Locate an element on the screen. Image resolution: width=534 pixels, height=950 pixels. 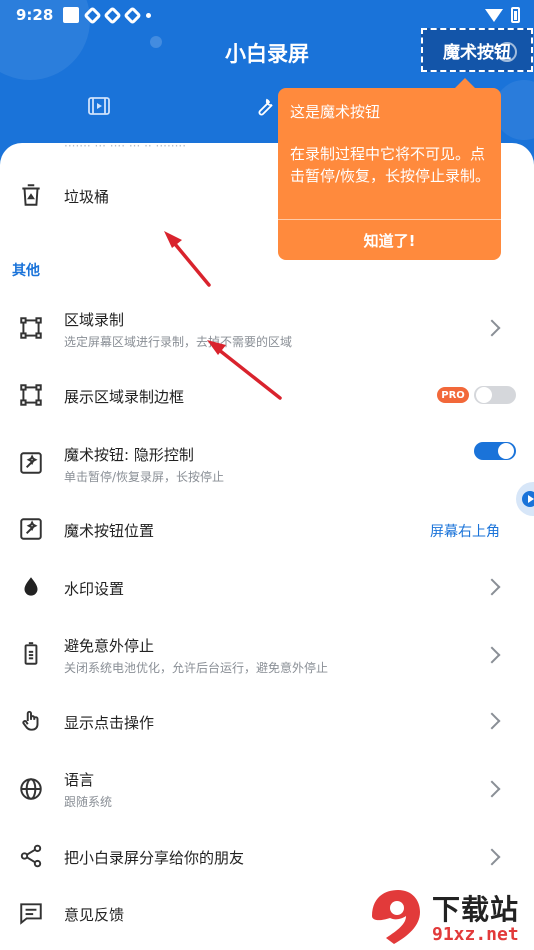
feedback-label: 意见反馈 is located at coordinates (94, 915).